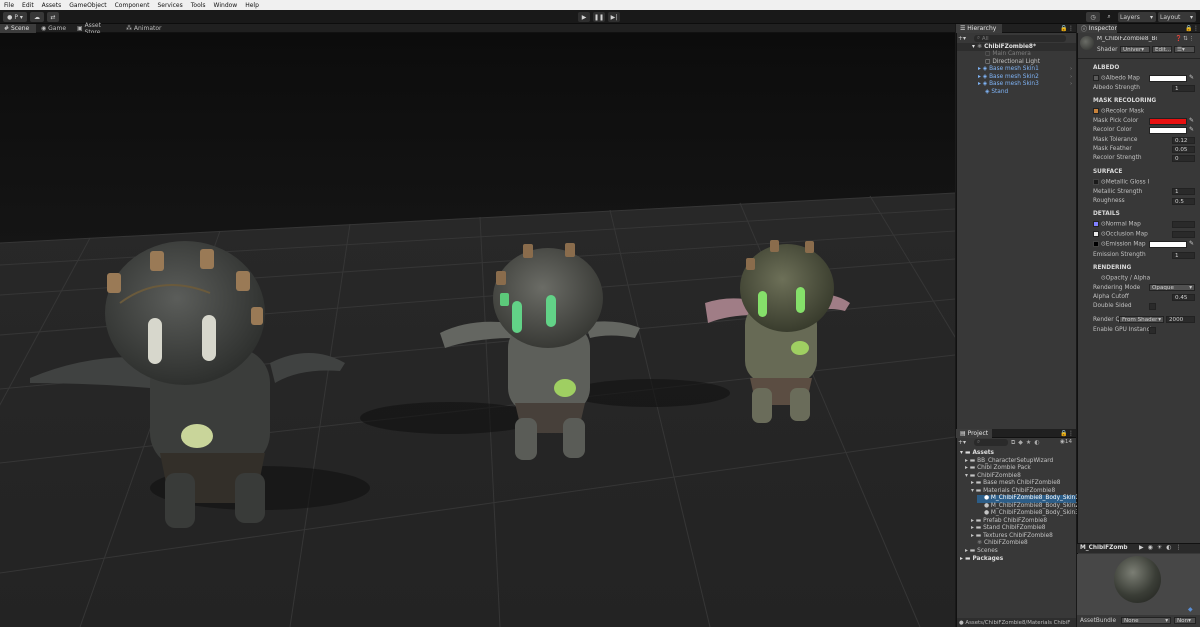  What do you see at coordinates (1146, 620) in the screenshot?
I see `assetbundle-dropdown: None ▾` at bounding box center [1146, 620].